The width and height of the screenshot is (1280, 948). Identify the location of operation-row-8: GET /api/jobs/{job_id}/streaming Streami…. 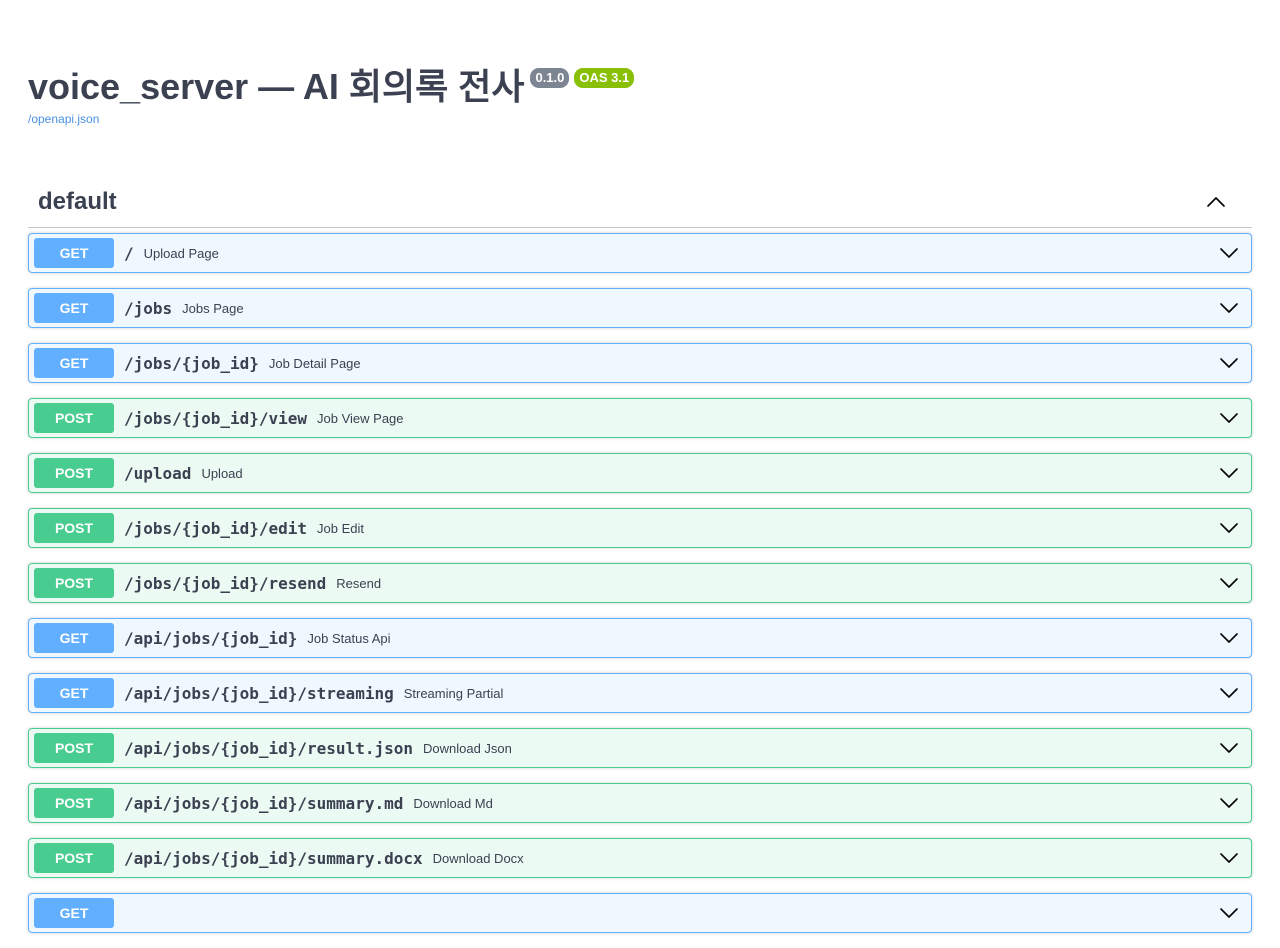
(640, 693).